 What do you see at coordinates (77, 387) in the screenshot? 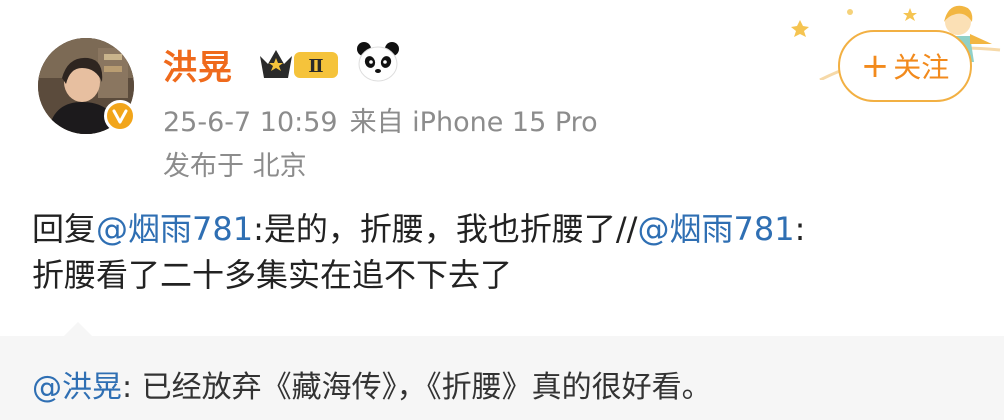
I see `mention-link: @洪晃` at bounding box center [77, 387].